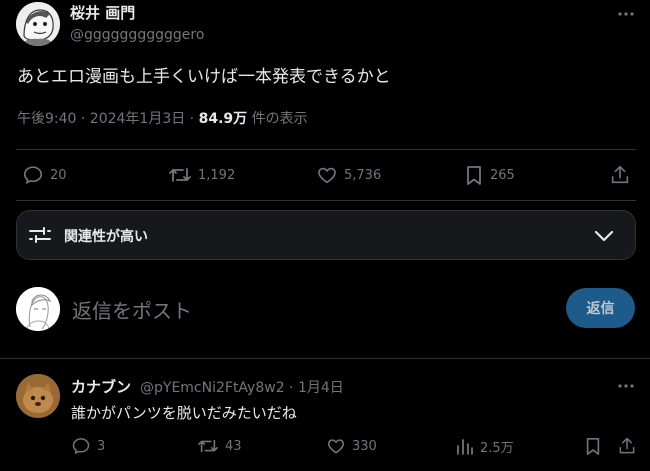 The height and width of the screenshot is (471, 650). Describe the element at coordinates (106, 237) in the screenshot. I see `relevance-label: 関連性が高い` at that location.